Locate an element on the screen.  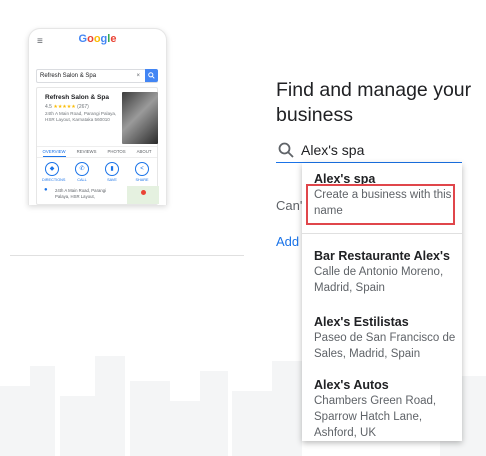
phone-search-value: Refresh Salon & Spa is located at coordinates (68, 76).